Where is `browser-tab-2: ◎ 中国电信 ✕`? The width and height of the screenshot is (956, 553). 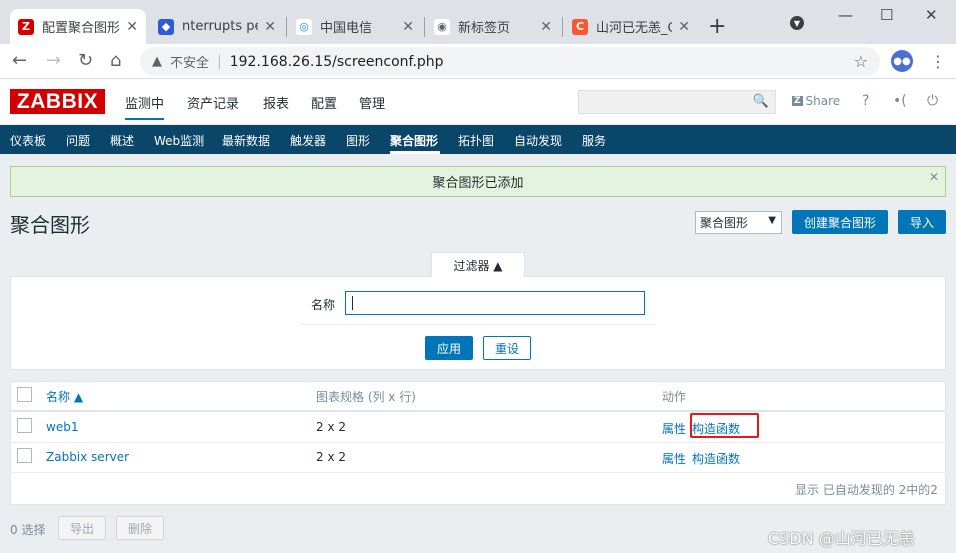
browser-tab-2: ◎ 中国电信 ✕ is located at coordinates (355, 26).